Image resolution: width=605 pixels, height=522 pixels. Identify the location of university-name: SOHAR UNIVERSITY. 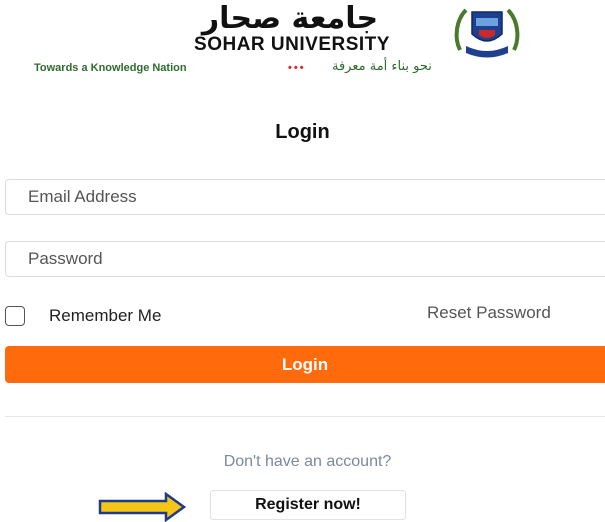
(292, 44).